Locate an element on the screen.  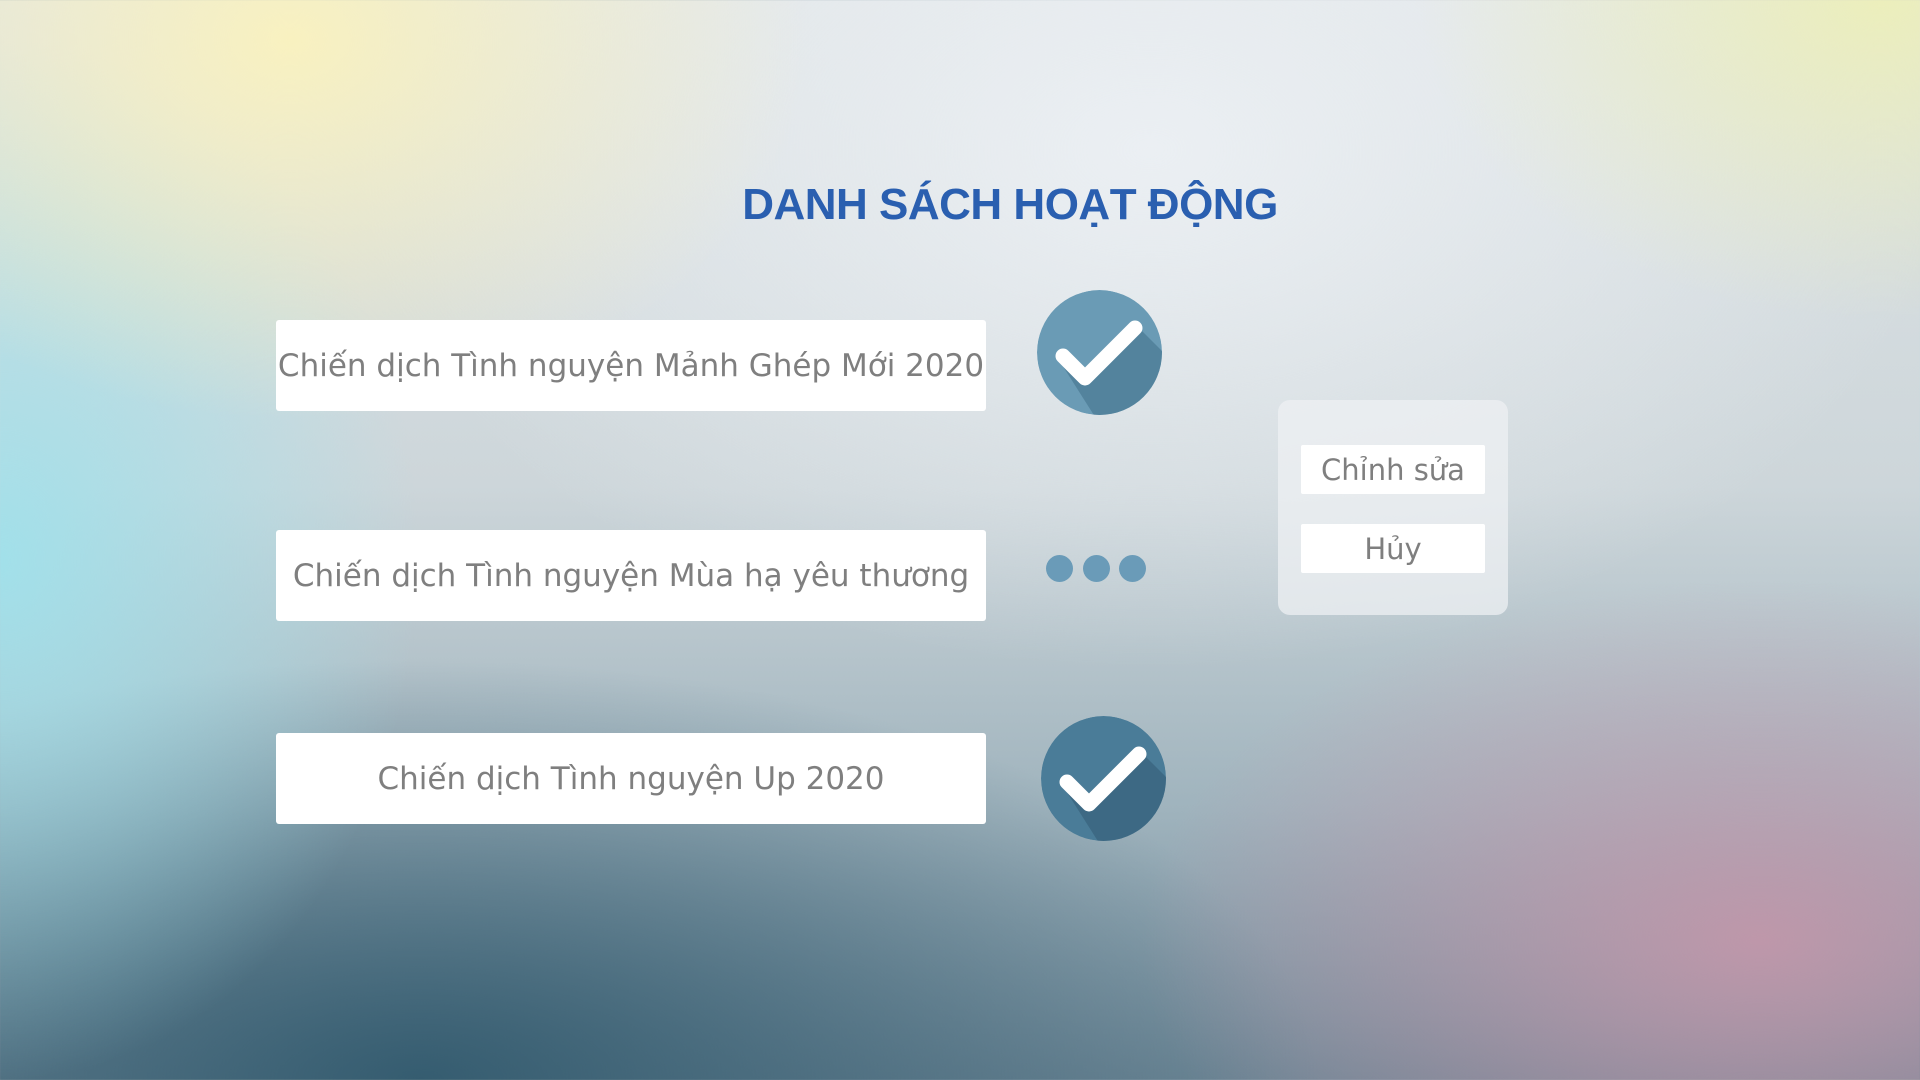
context-menu: Chỉnh sửa Hủy is located at coordinates (1393, 507).